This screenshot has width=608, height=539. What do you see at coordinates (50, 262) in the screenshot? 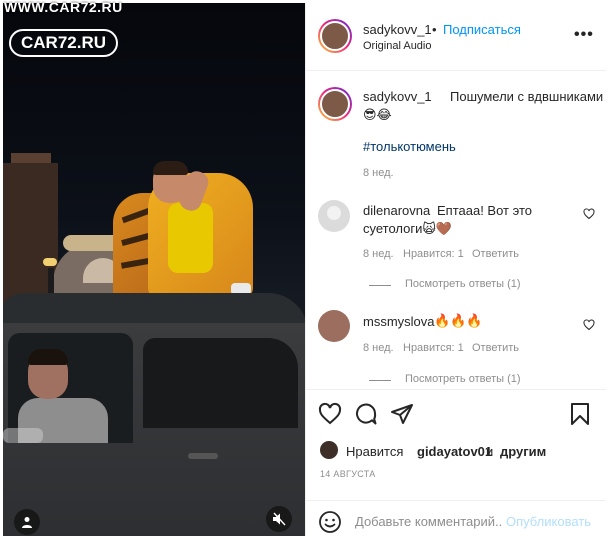
I see `lamp-light` at bounding box center [50, 262].